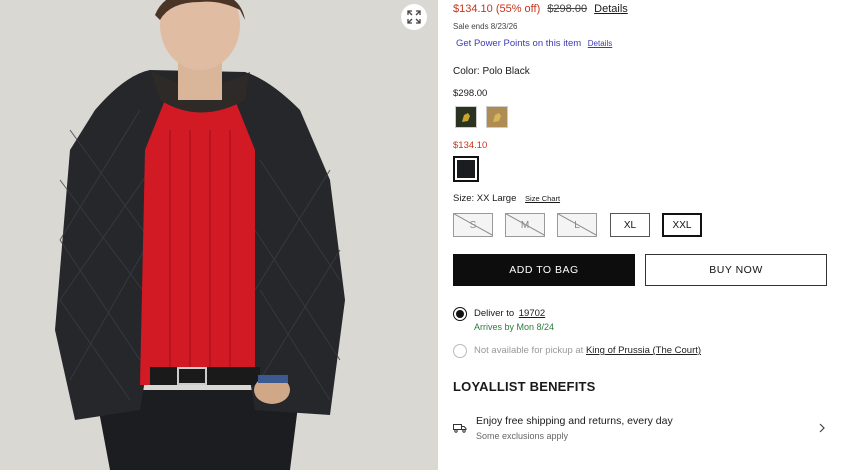  Describe the element at coordinates (600, 43) in the screenshot. I see `power-points-details-link: Details` at that location.